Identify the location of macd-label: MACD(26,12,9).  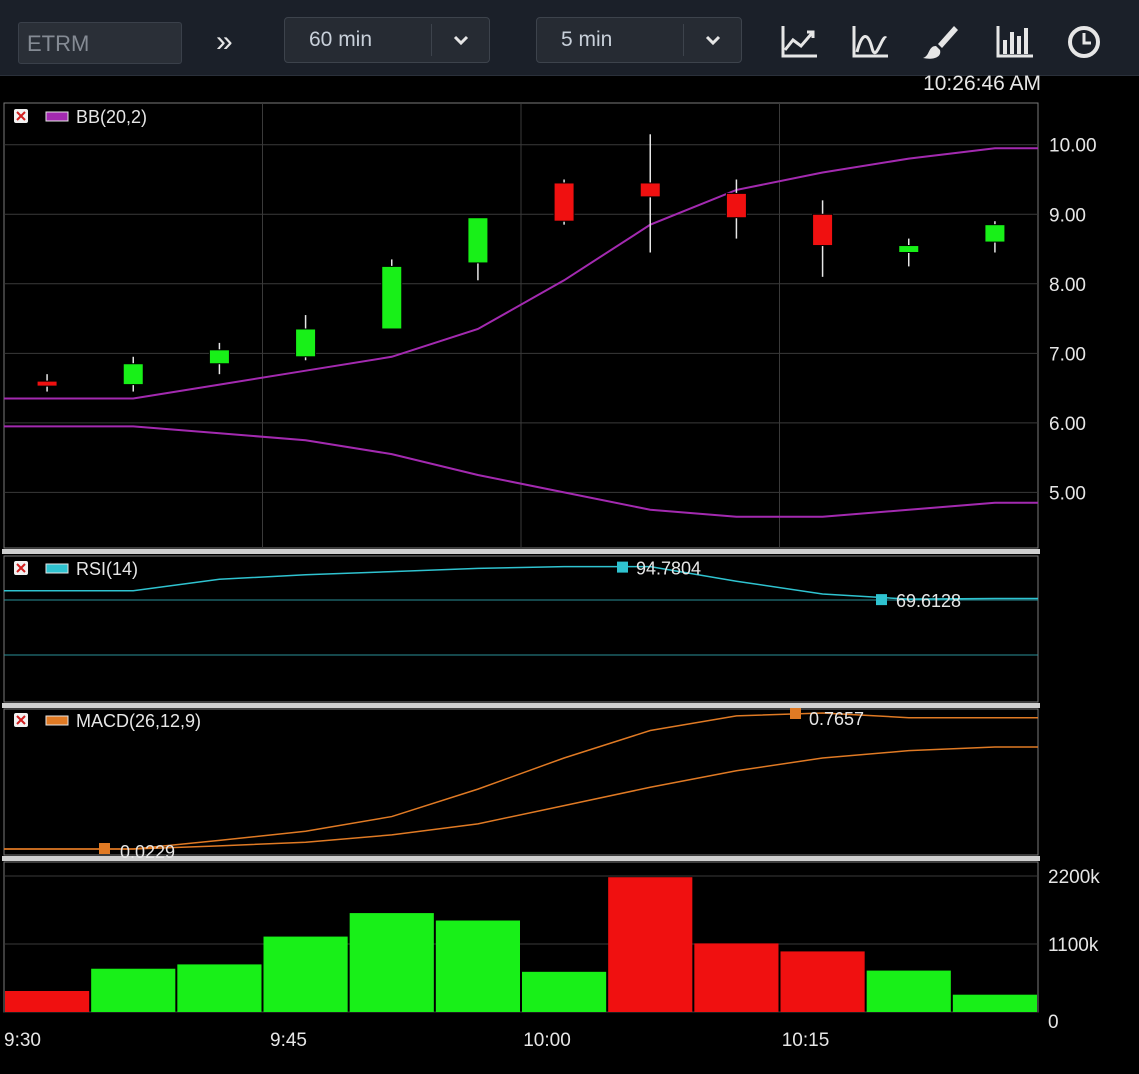
(138, 721).